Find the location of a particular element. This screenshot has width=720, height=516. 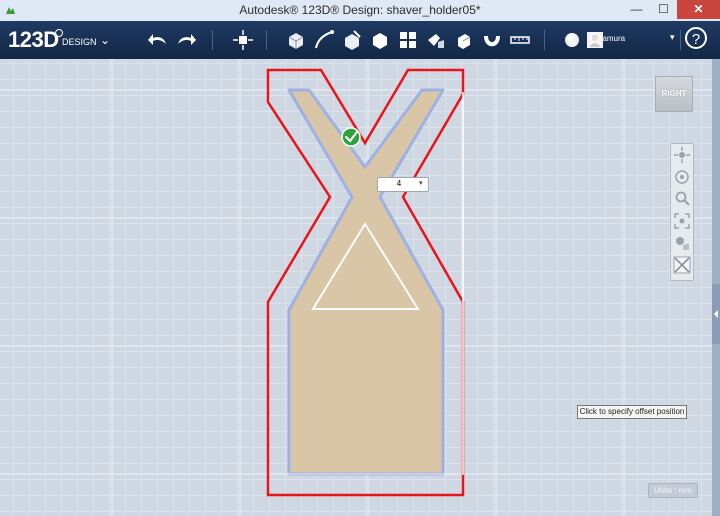

grid-toggle-icon is located at coordinates (682, 265).